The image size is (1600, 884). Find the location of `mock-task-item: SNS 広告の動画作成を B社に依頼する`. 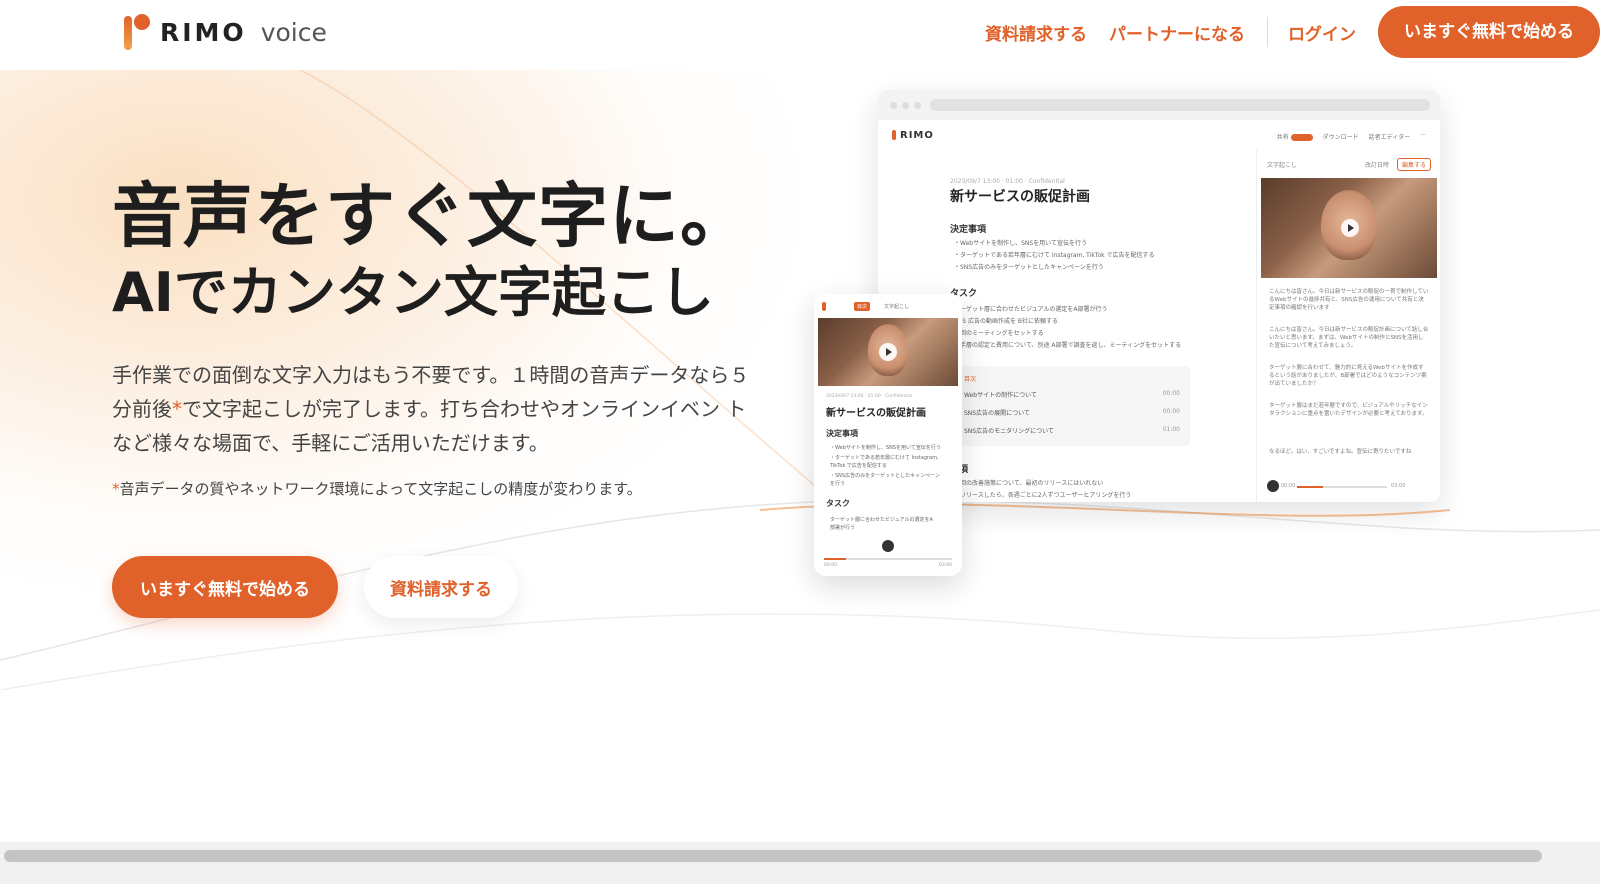

mock-task-item: SNS 広告の動画作成を B社に依頼する is located at coordinates (1006, 321).